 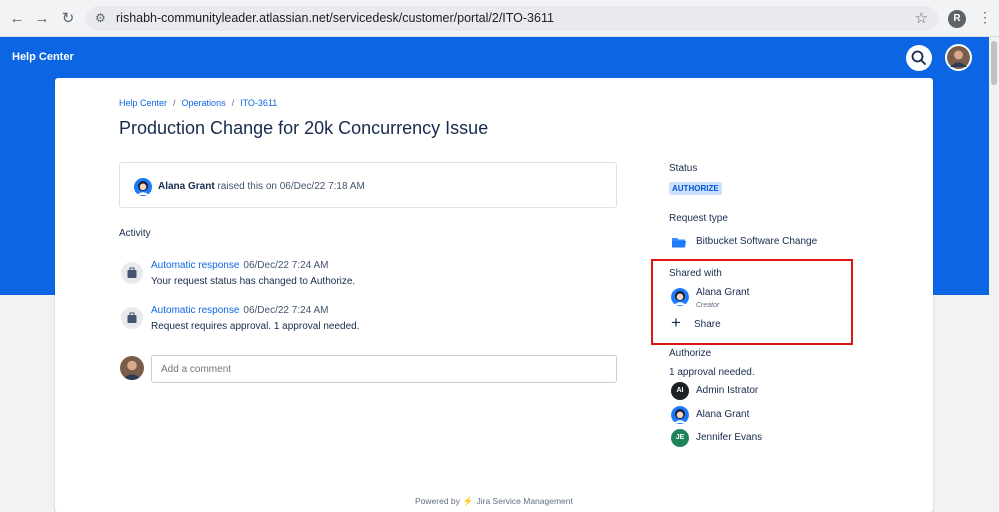 I want to click on forward-icon: →, so click(x=42, y=19).